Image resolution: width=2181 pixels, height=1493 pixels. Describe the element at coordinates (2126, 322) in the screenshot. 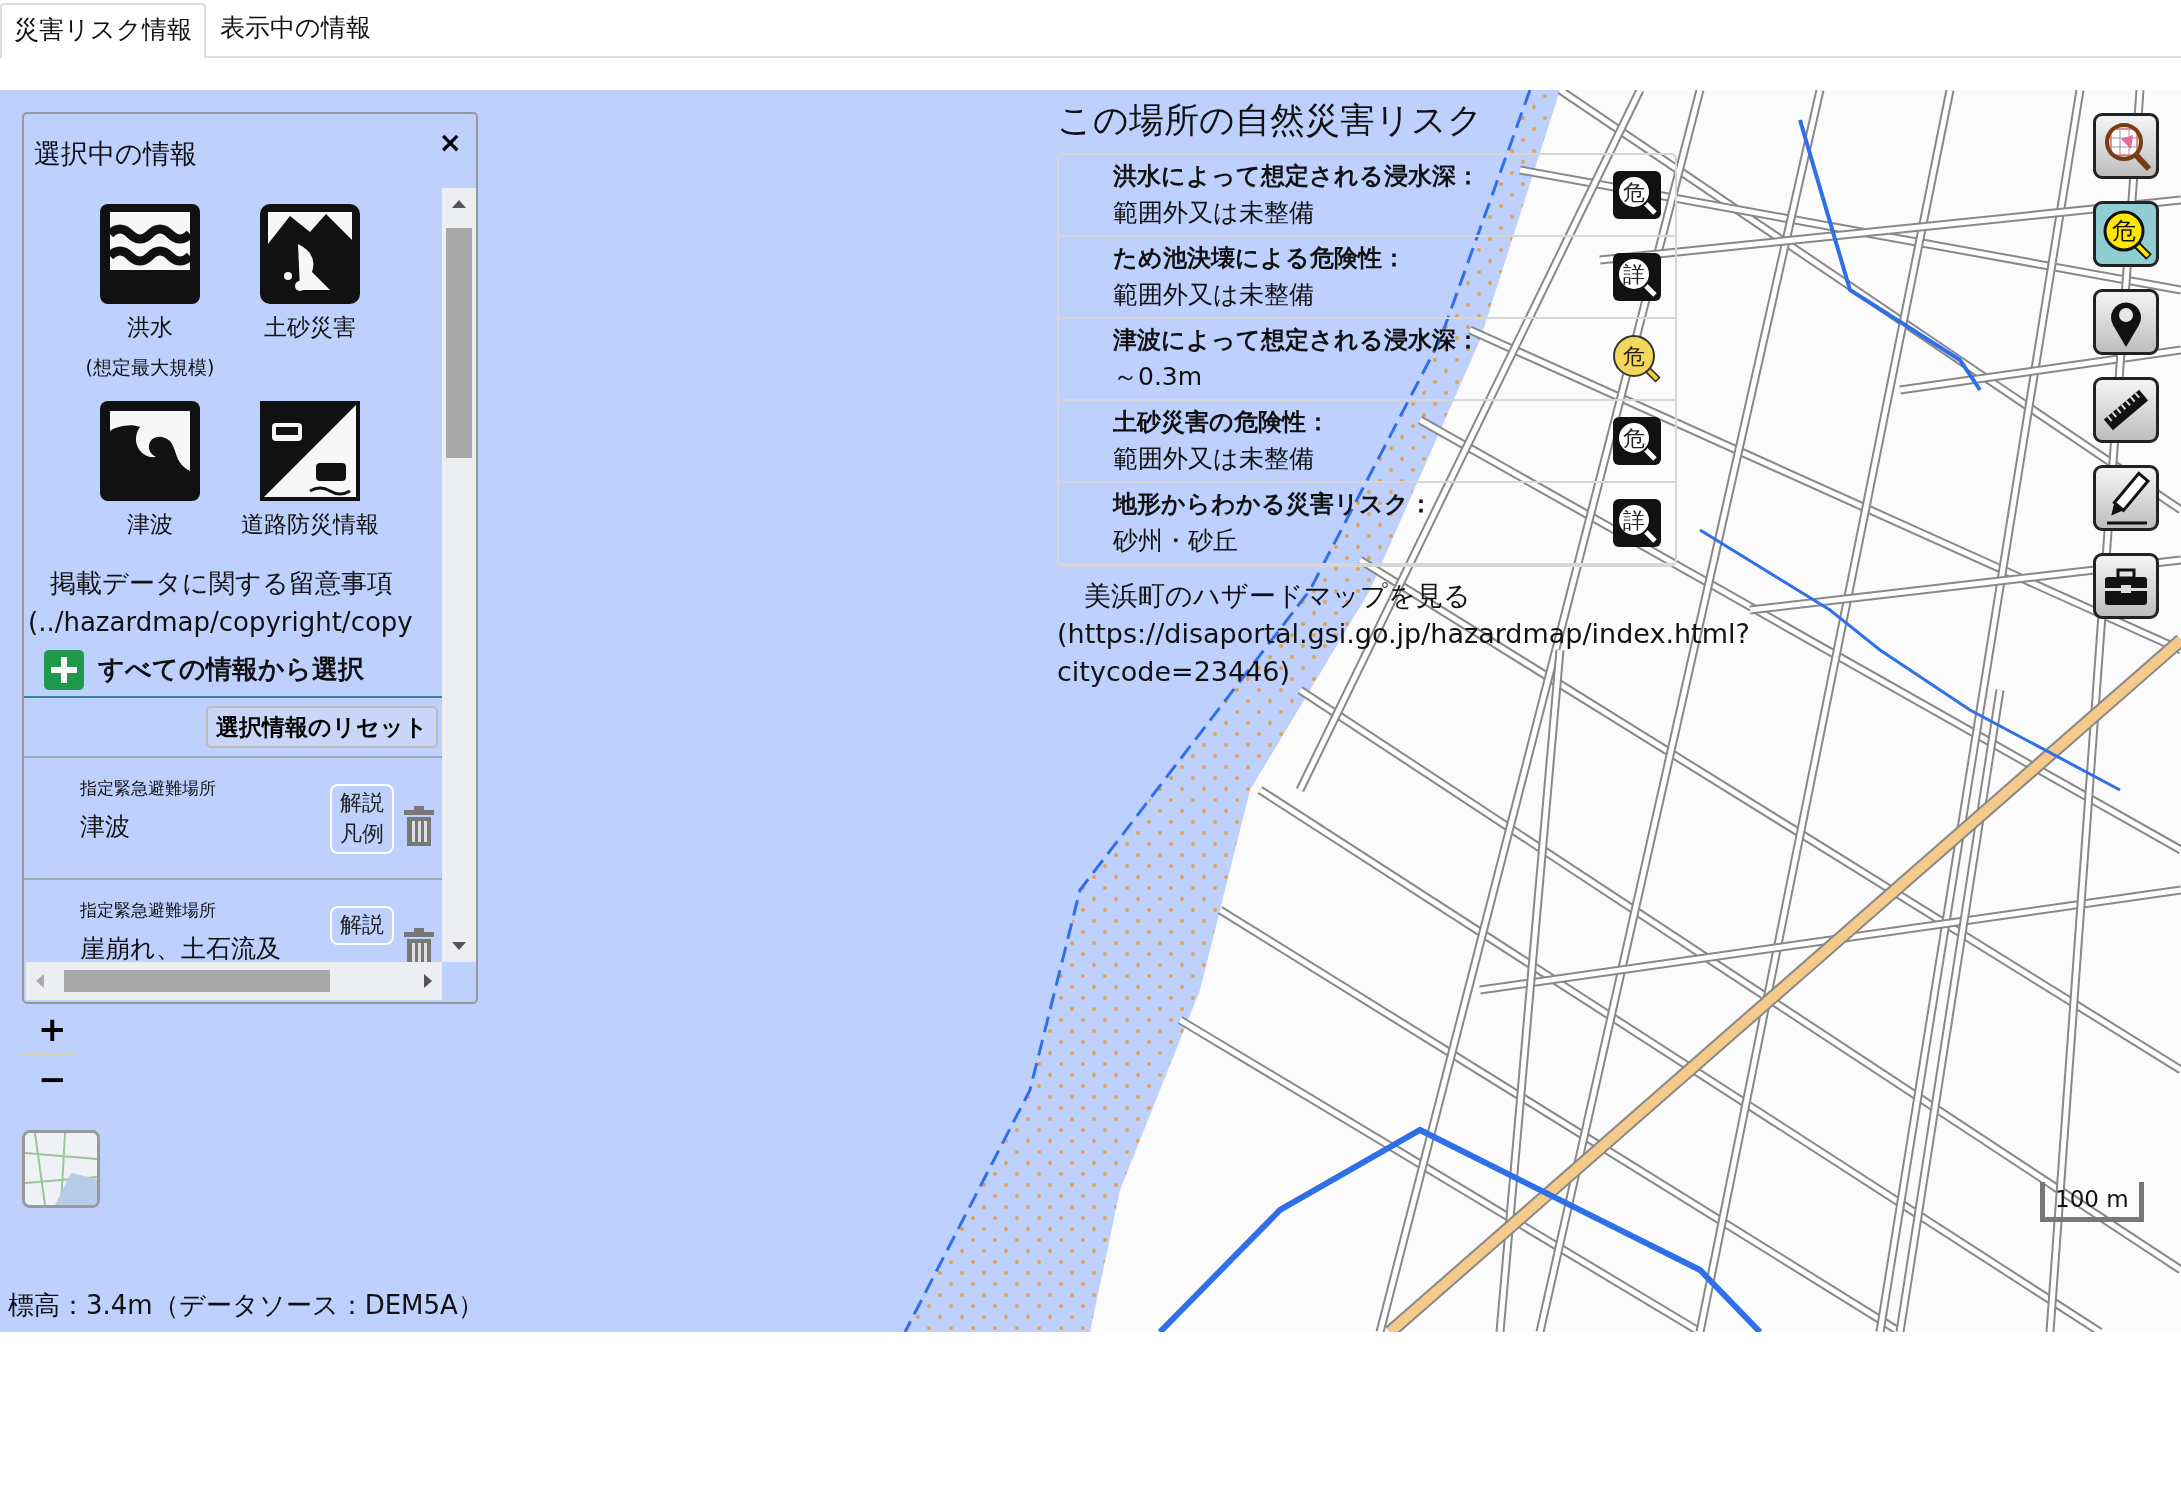

I see `pin-tool-button` at that location.